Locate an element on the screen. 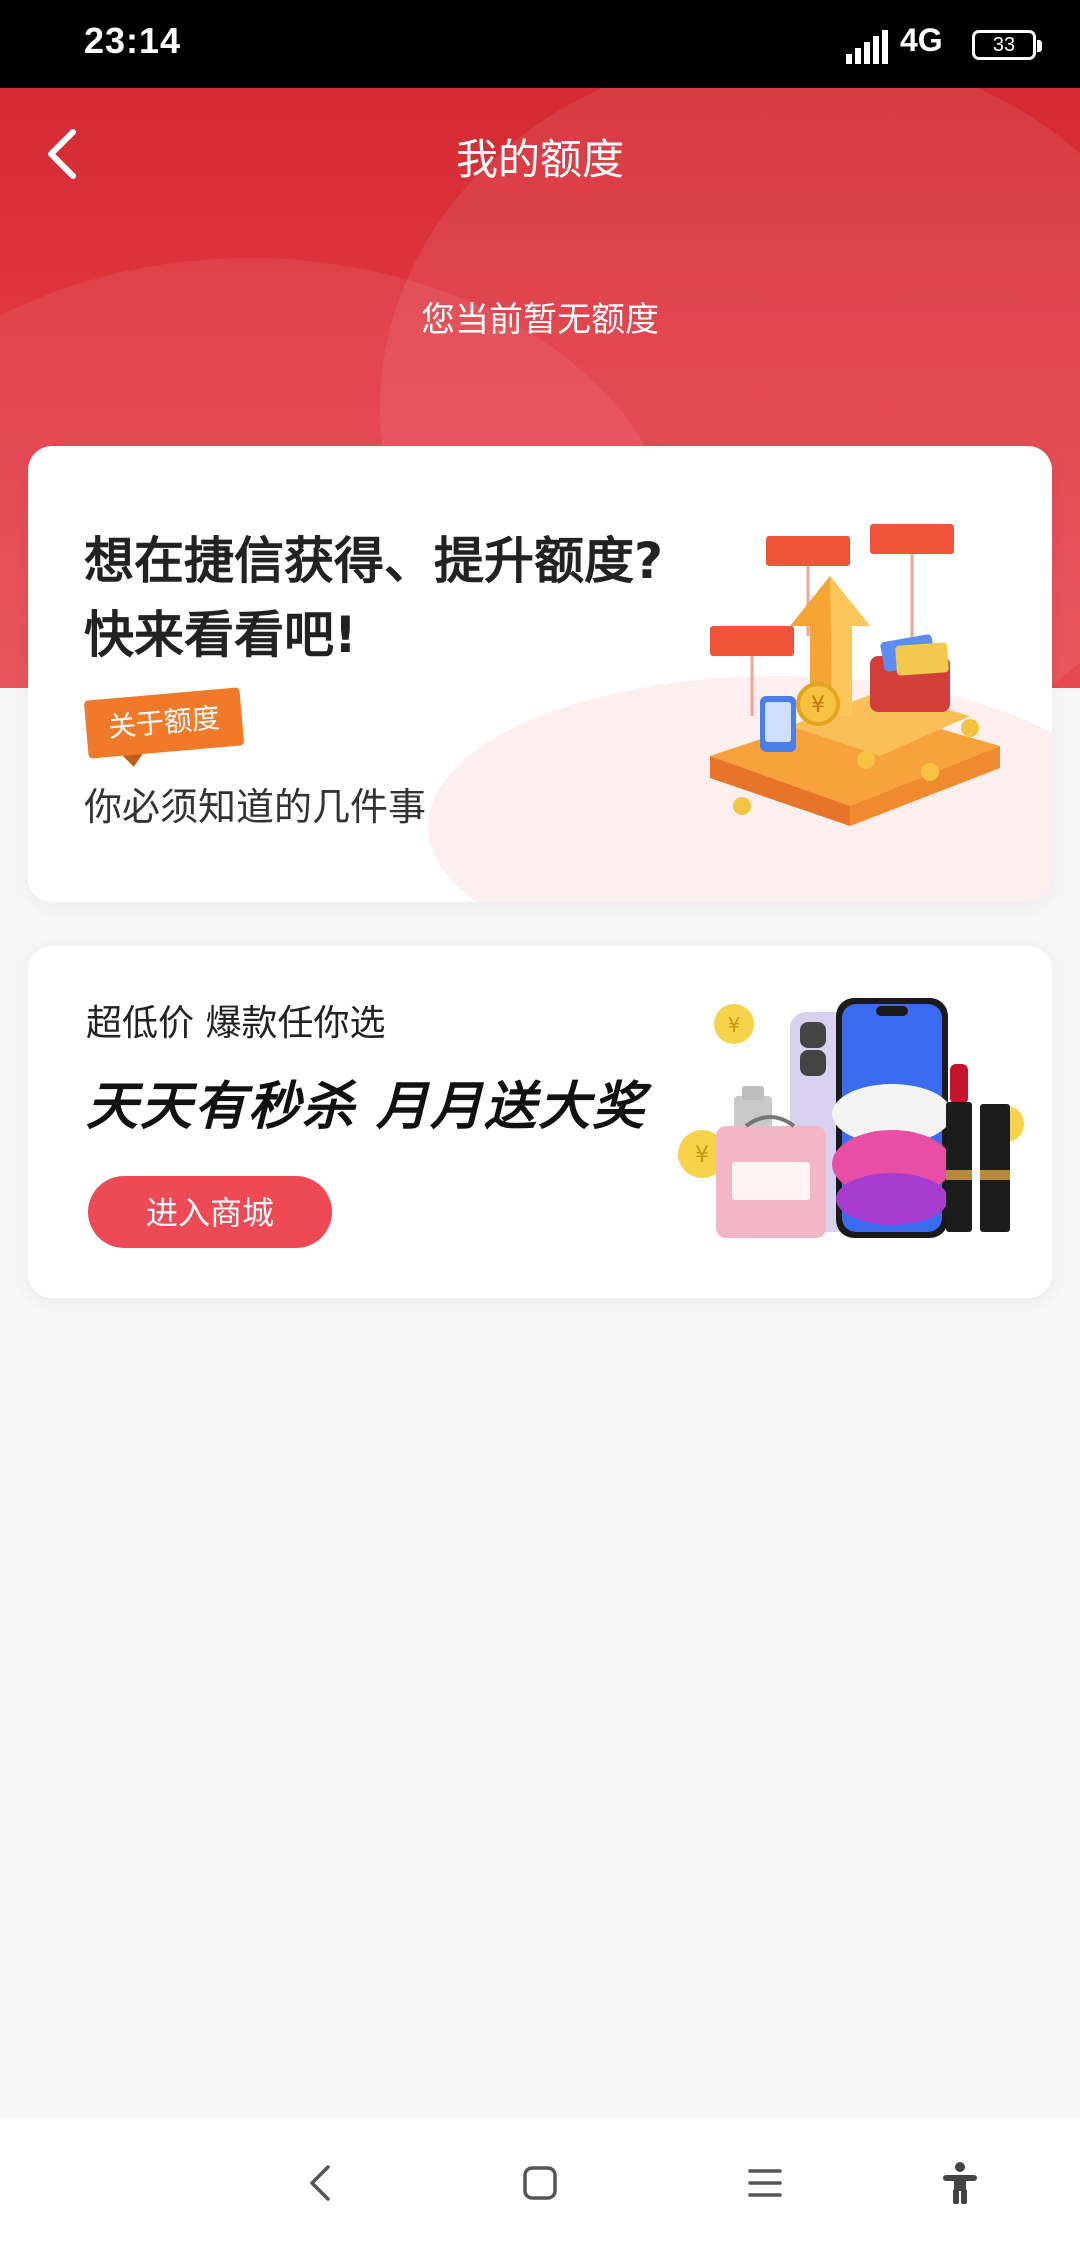 The height and width of the screenshot is (2248, 1080). mall-promo-subtitle: 超低价 爆款任你选 is located at coordinates (236, 1023).